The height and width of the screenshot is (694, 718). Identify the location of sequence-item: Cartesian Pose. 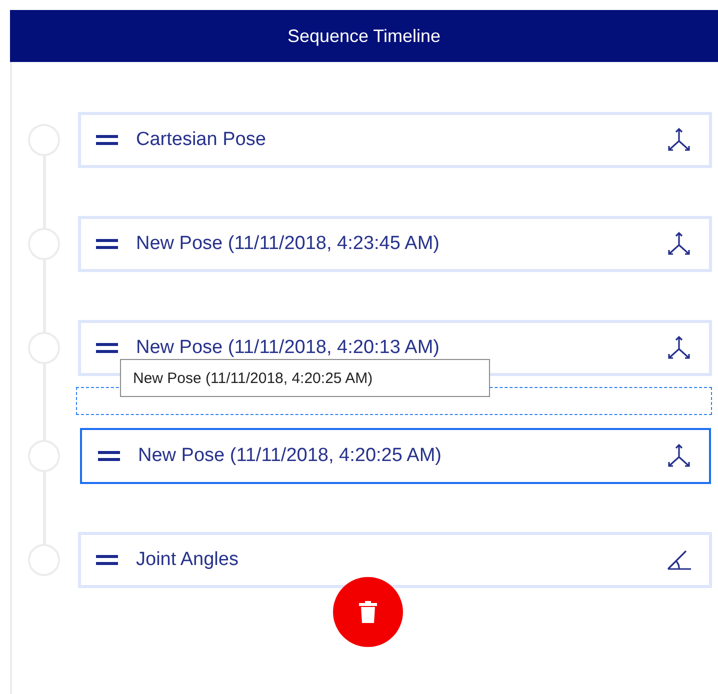
(395, 140).